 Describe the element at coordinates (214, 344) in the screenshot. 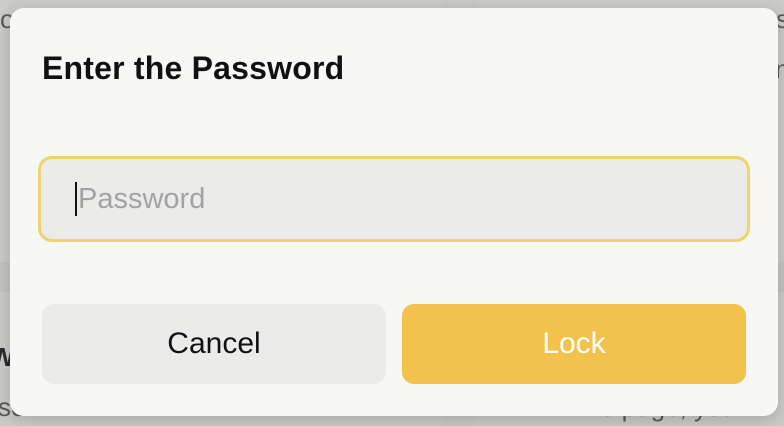

I see `cancel-button: Cancel` at that location.